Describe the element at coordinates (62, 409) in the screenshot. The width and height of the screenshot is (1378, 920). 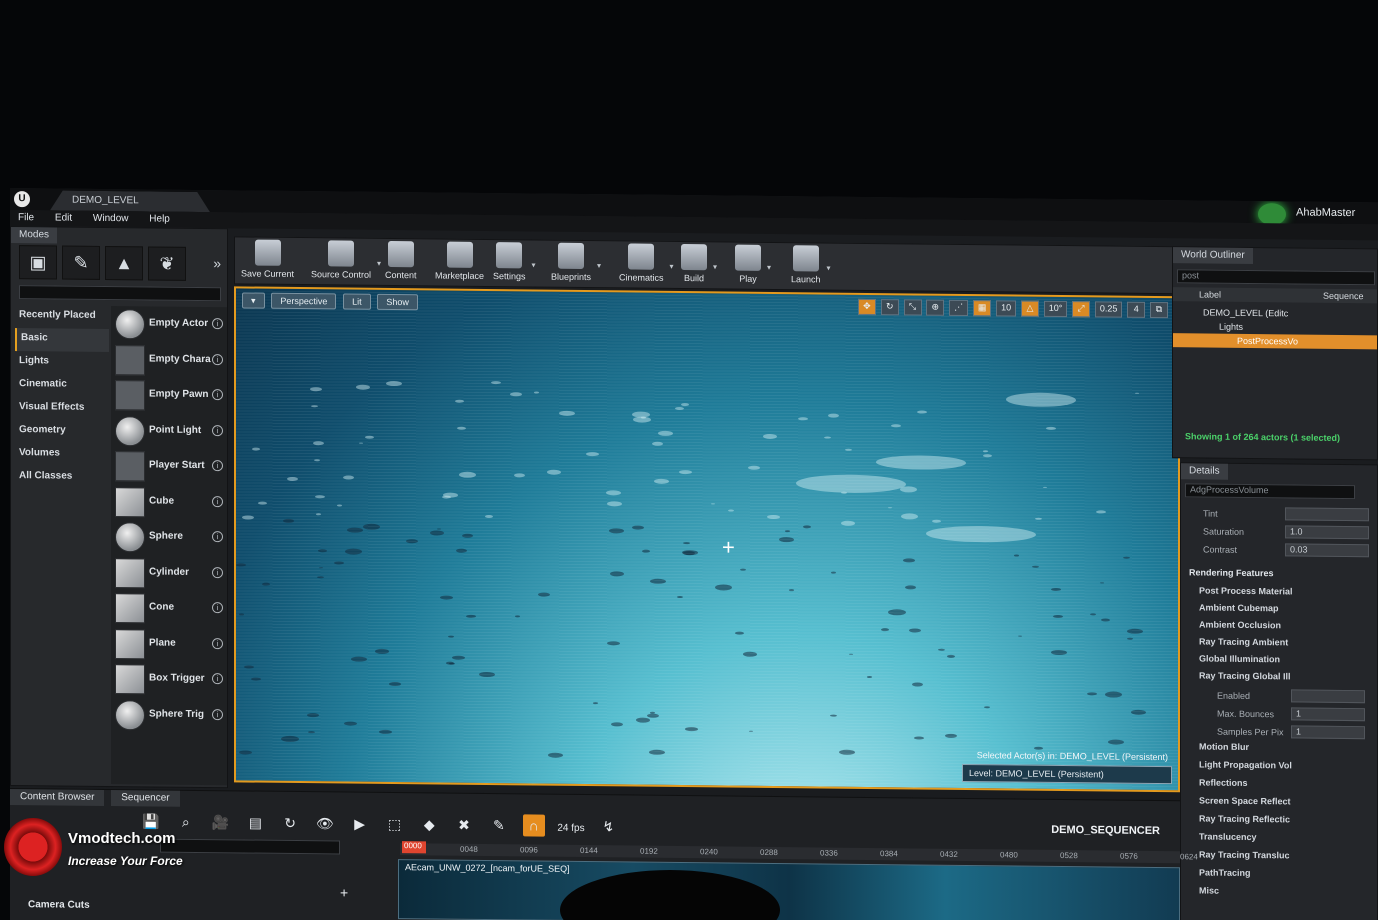
I see `category-item: Visual Effects` at that location.